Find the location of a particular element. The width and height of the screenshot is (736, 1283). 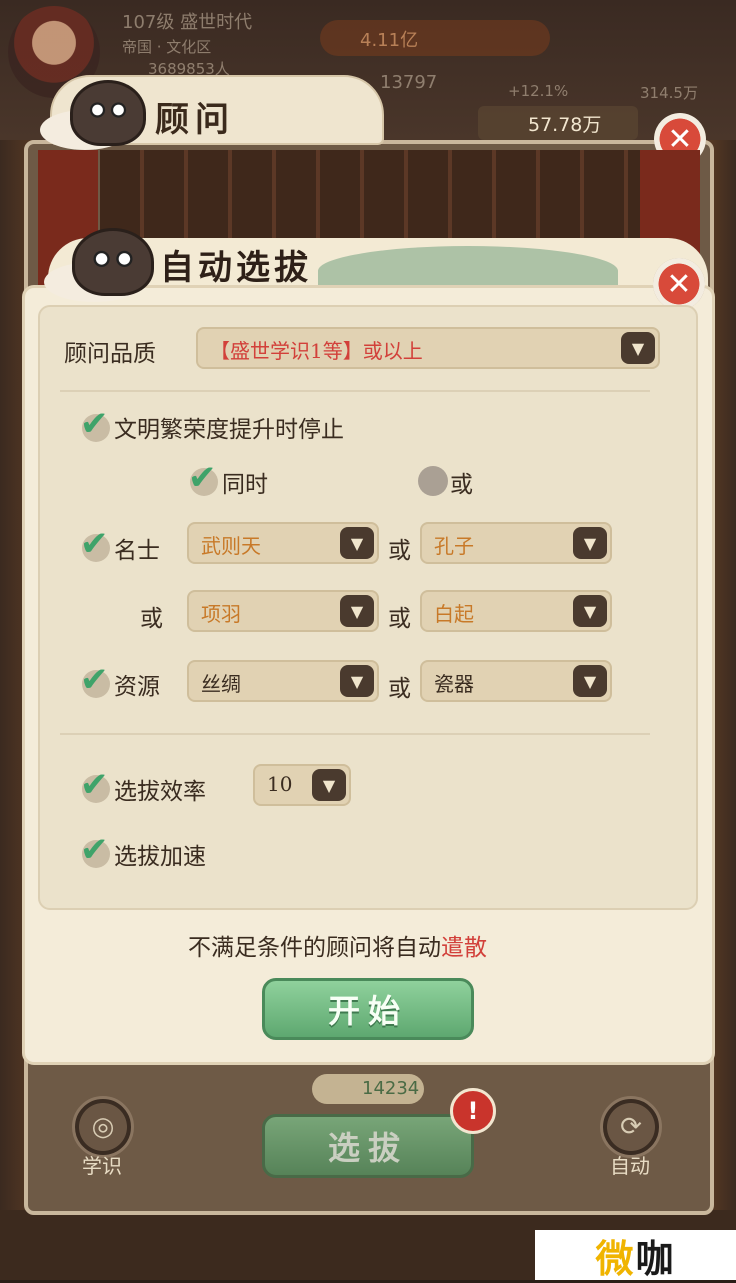

logic-or-label: 或 is located at coordinates (461, 485).